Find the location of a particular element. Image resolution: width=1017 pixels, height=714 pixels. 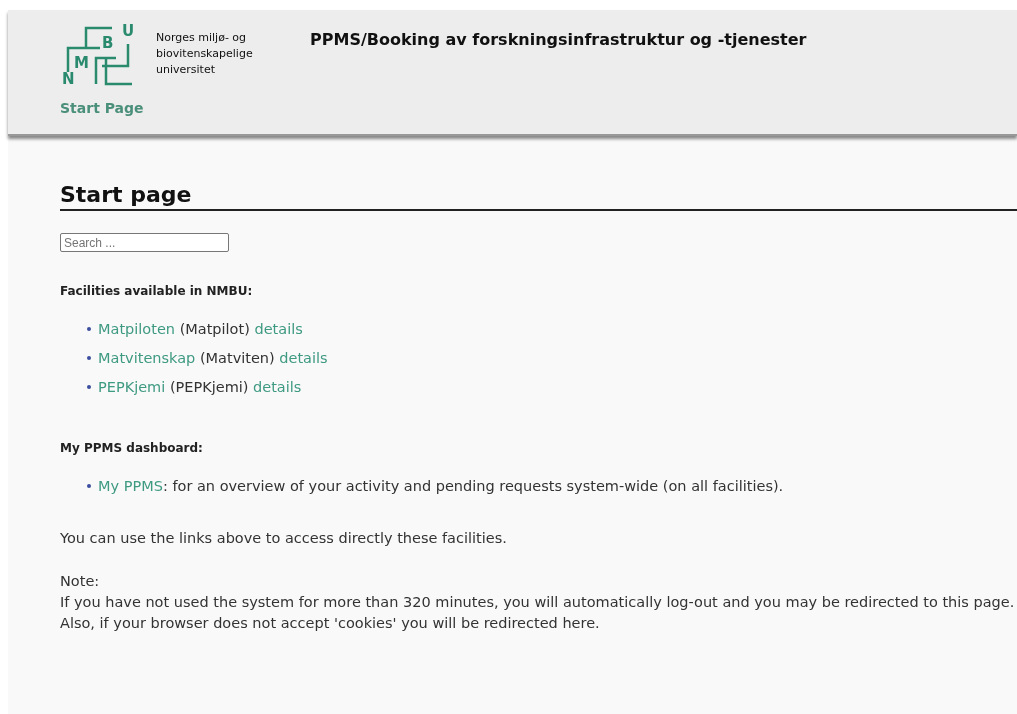

dashboard-link: My PPMS is located at coordinates (130, 485).